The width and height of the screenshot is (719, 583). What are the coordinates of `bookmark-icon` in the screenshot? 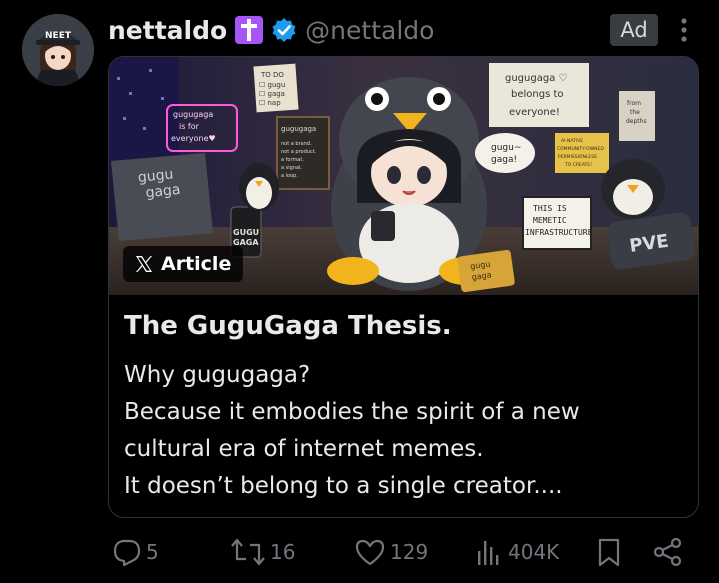 It's located at (609, 552).